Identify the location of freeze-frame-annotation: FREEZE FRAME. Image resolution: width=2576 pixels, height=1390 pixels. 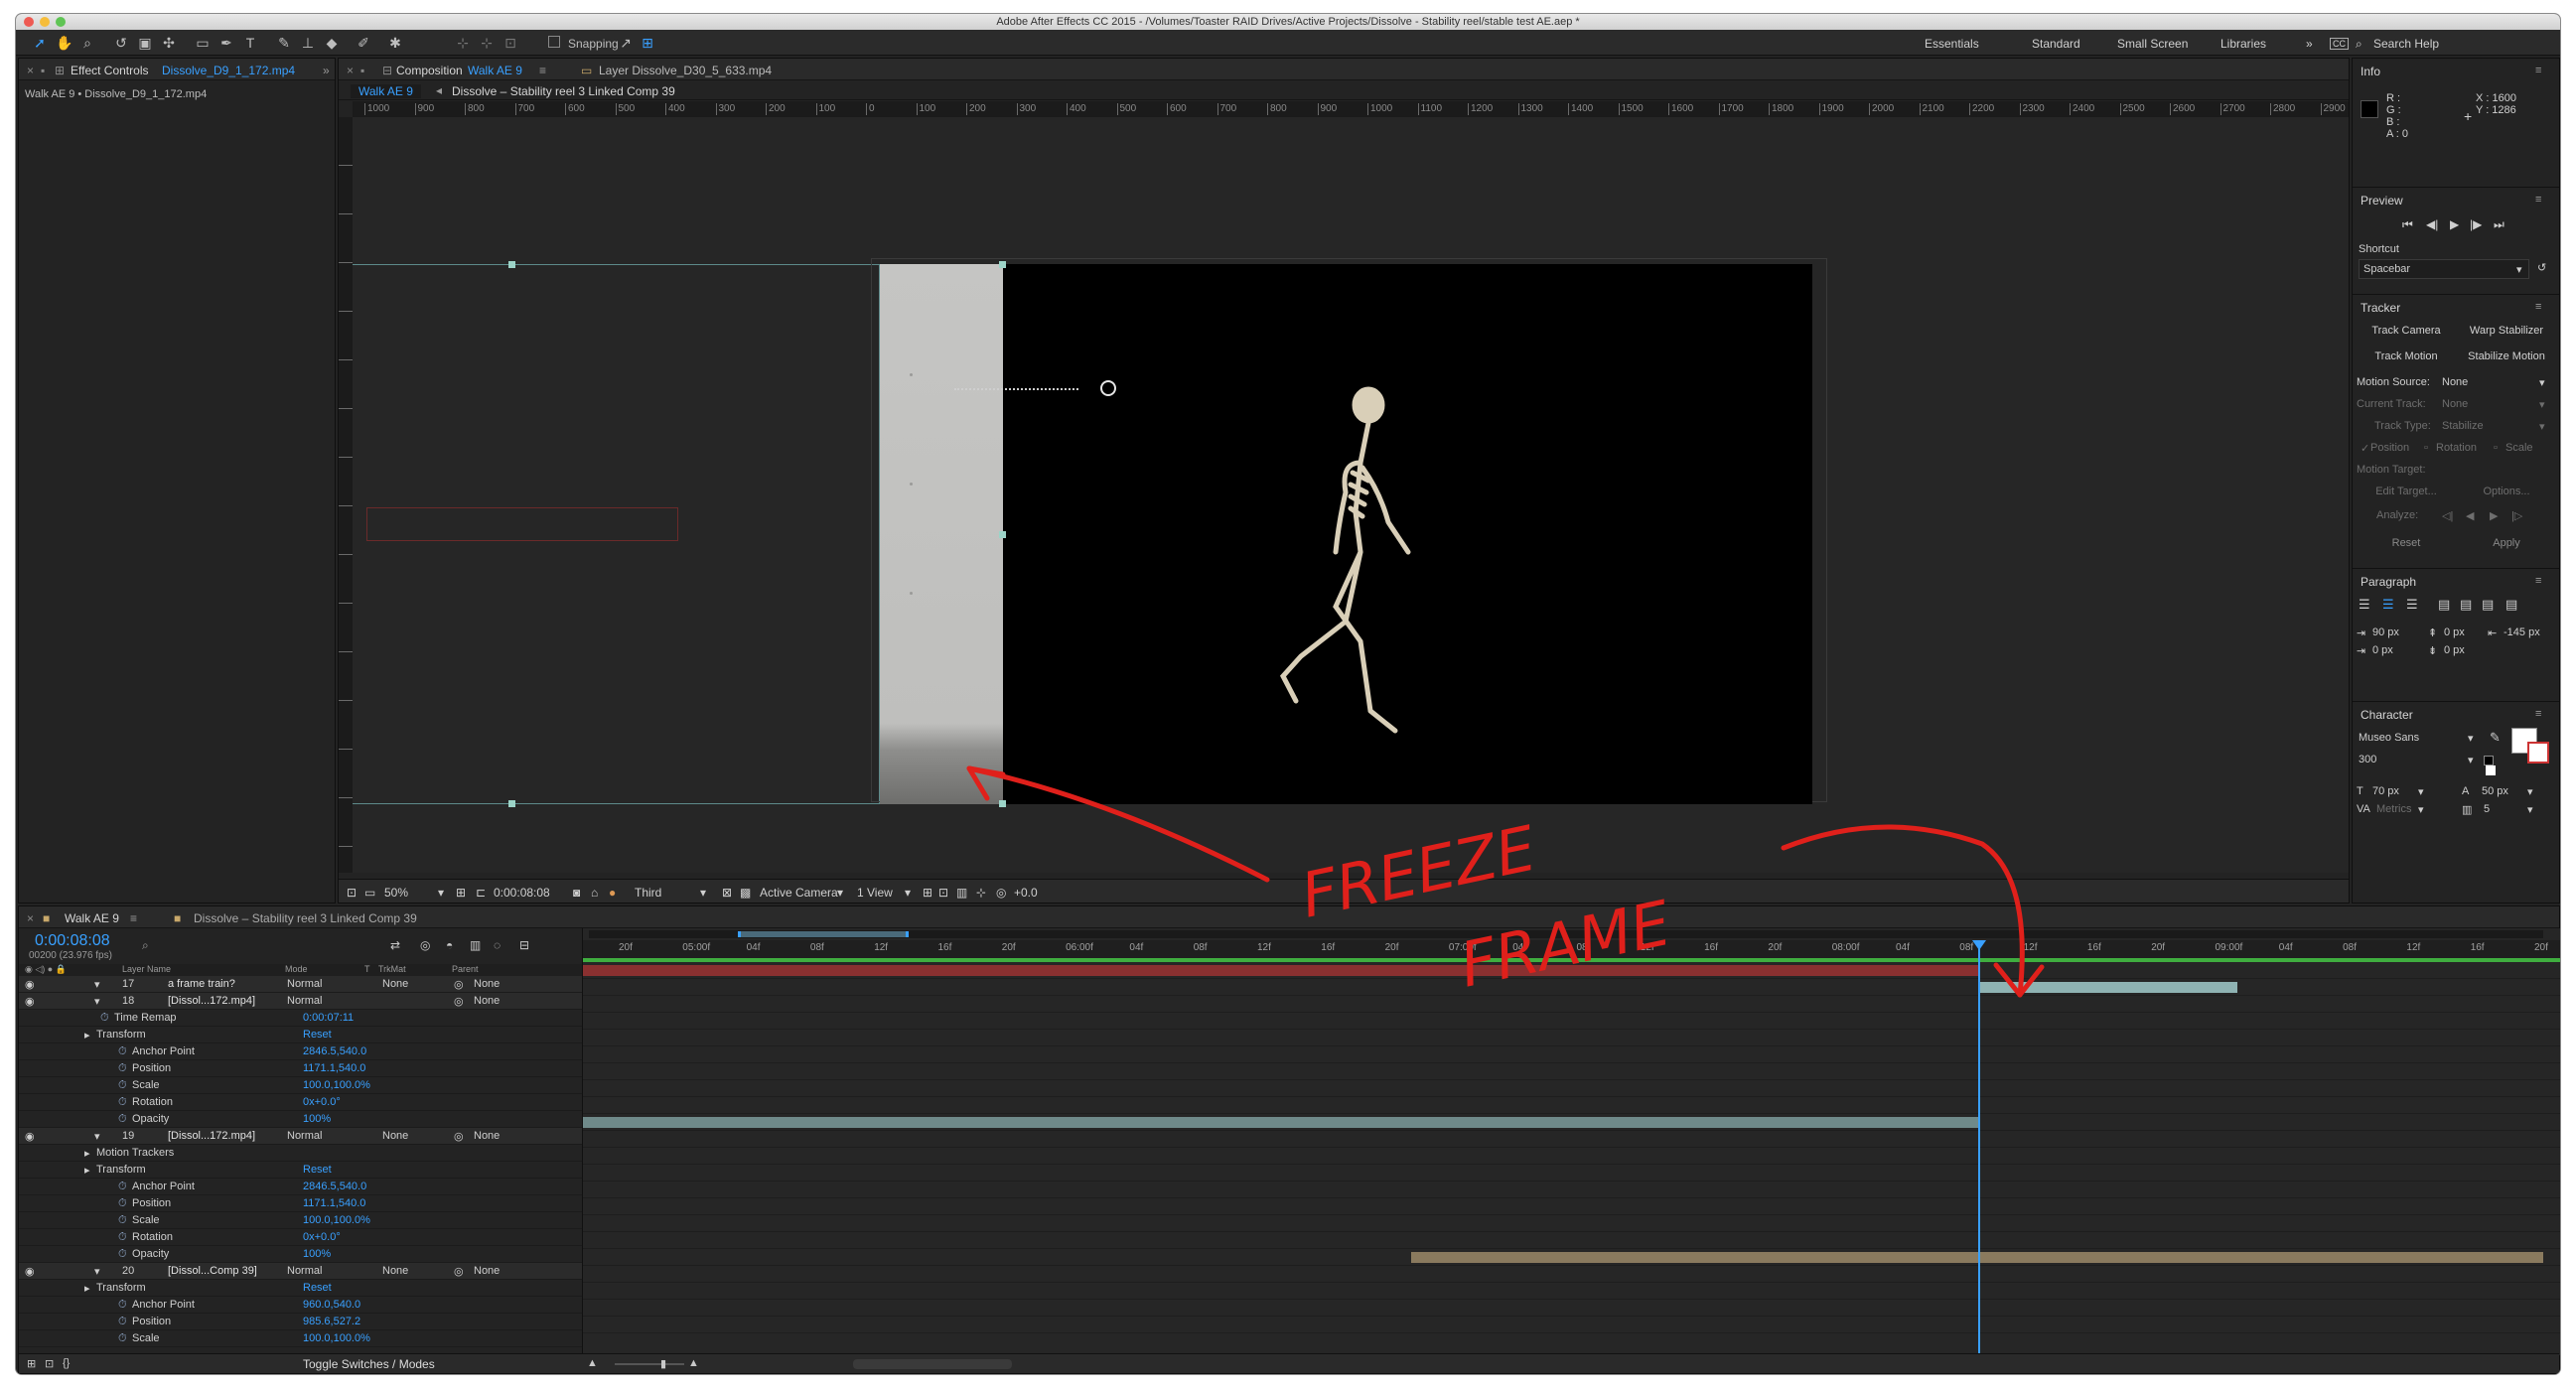
(1506, 883).